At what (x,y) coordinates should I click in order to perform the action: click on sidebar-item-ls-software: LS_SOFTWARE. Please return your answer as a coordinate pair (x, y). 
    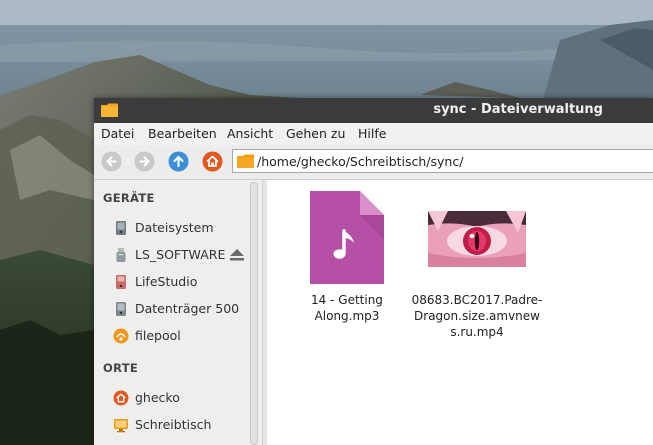
    Looking at the image, I should click on (171, 255).